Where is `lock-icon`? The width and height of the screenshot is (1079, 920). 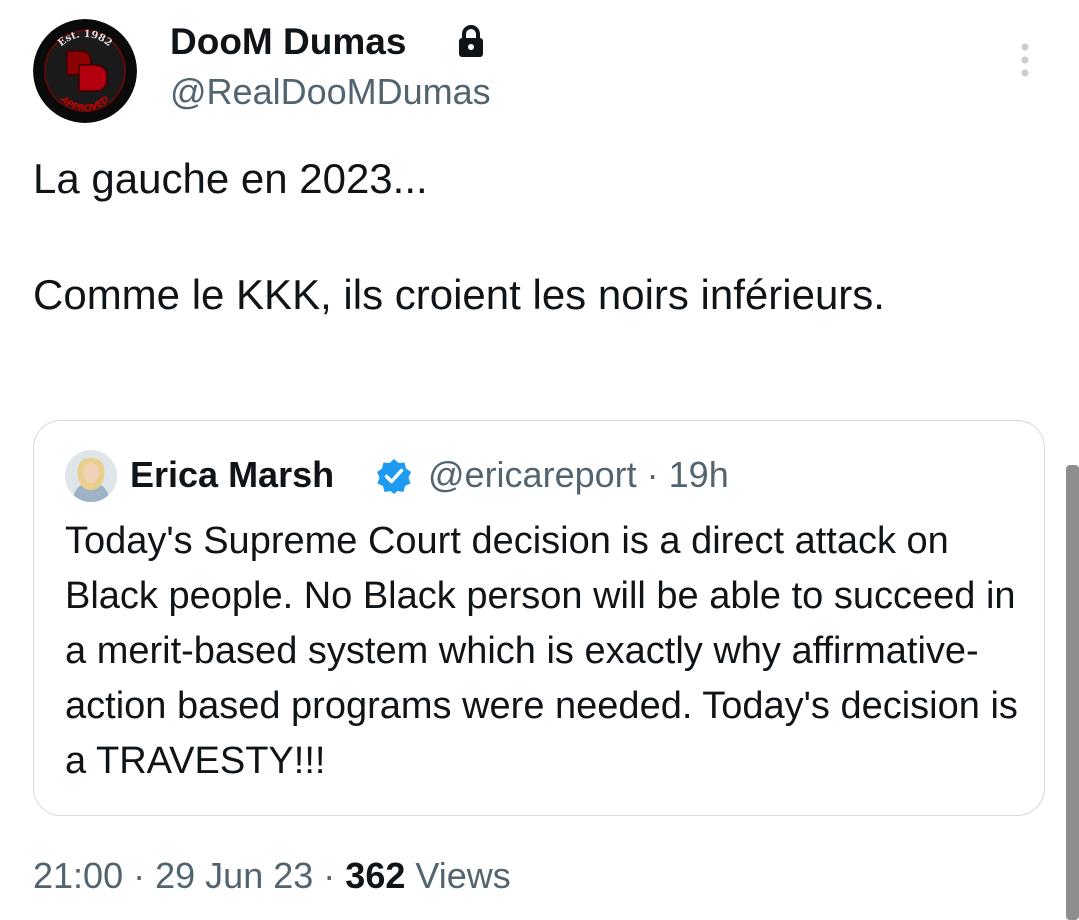
lock-icon is located at coordinates (471, 41).